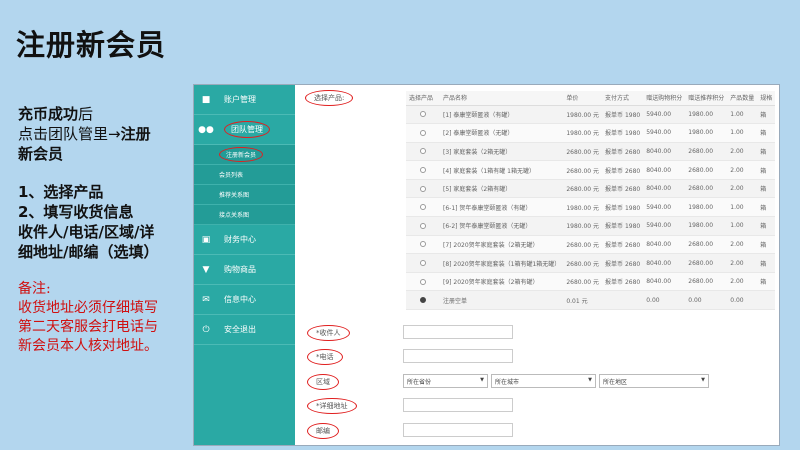  I want to click on nav-logout: ⏻ 安全退出, so click(244, 330).